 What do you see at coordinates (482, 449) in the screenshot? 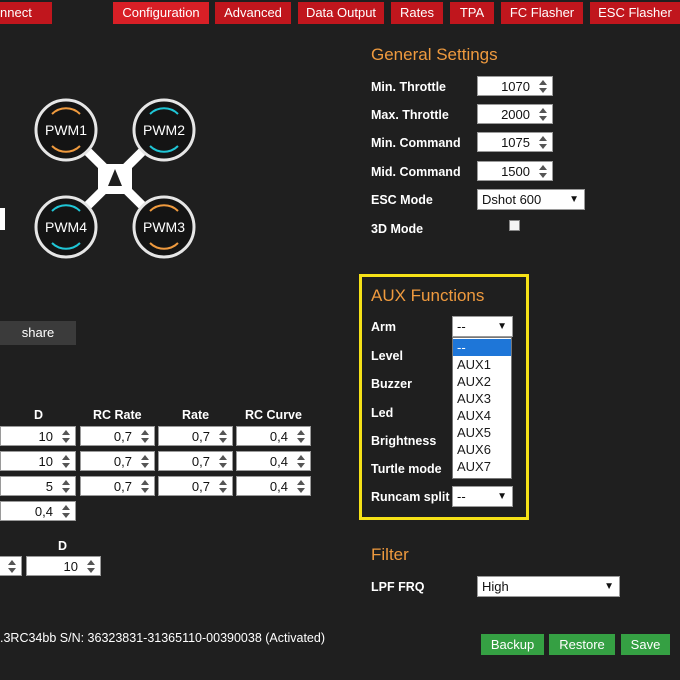
I see `dropdown-option: AUX6` at bounding box center [482, 449].